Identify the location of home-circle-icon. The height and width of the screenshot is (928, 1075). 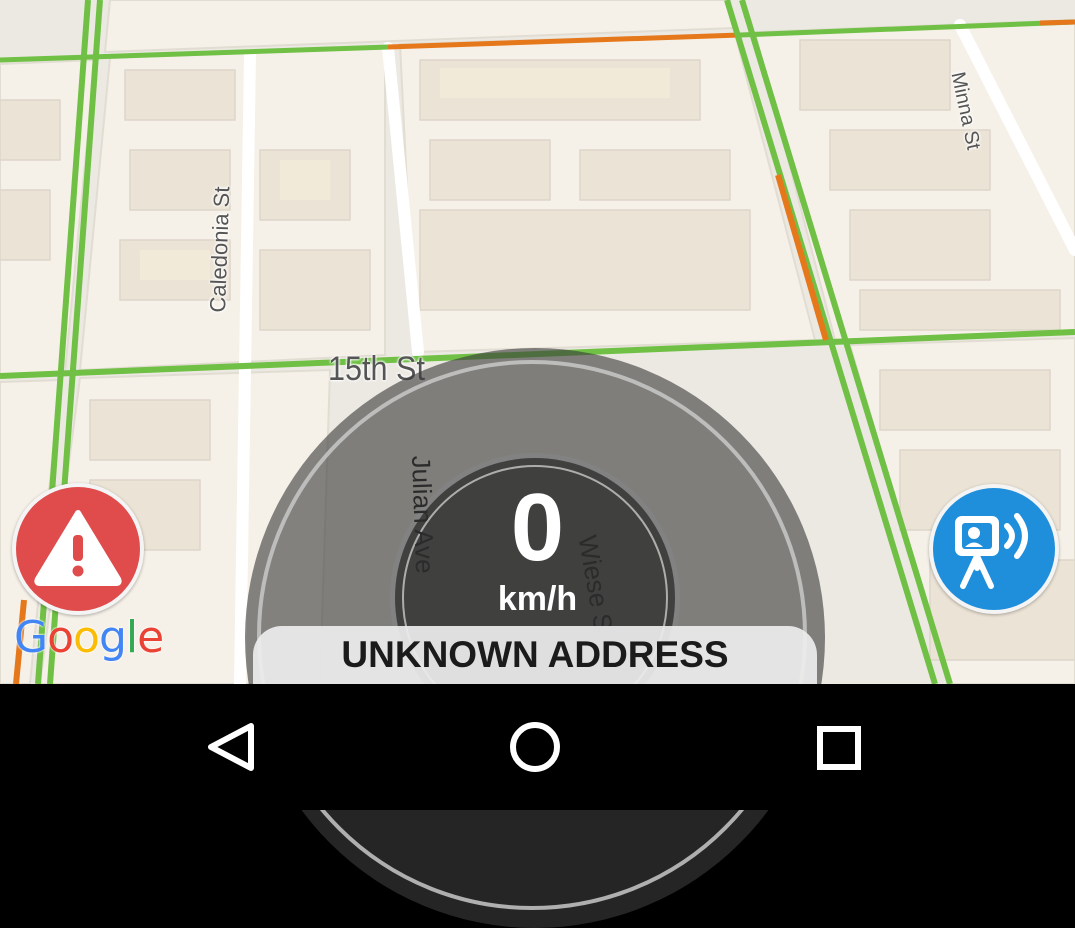
(535, 747).